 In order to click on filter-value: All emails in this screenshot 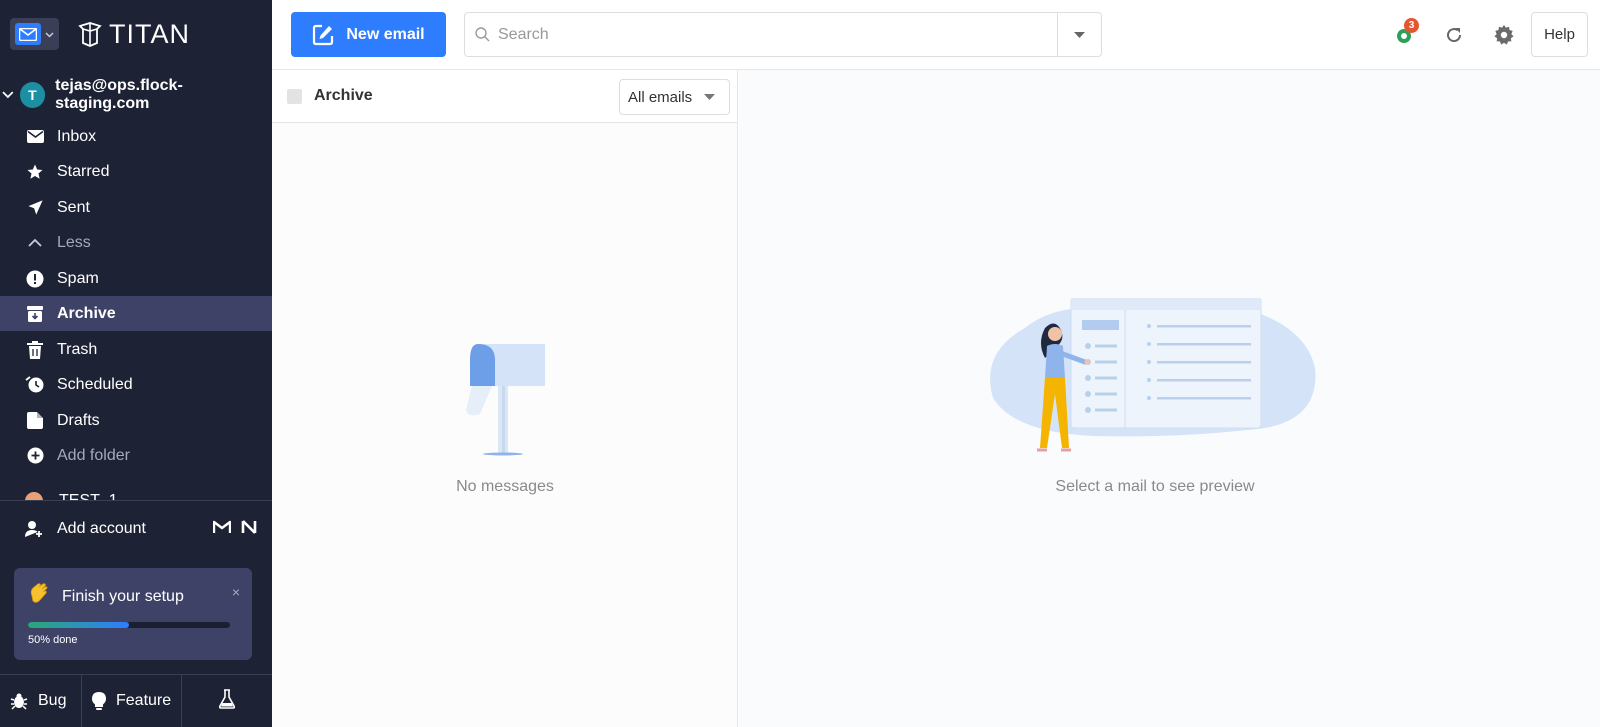, I will do `click(660, 97)`.